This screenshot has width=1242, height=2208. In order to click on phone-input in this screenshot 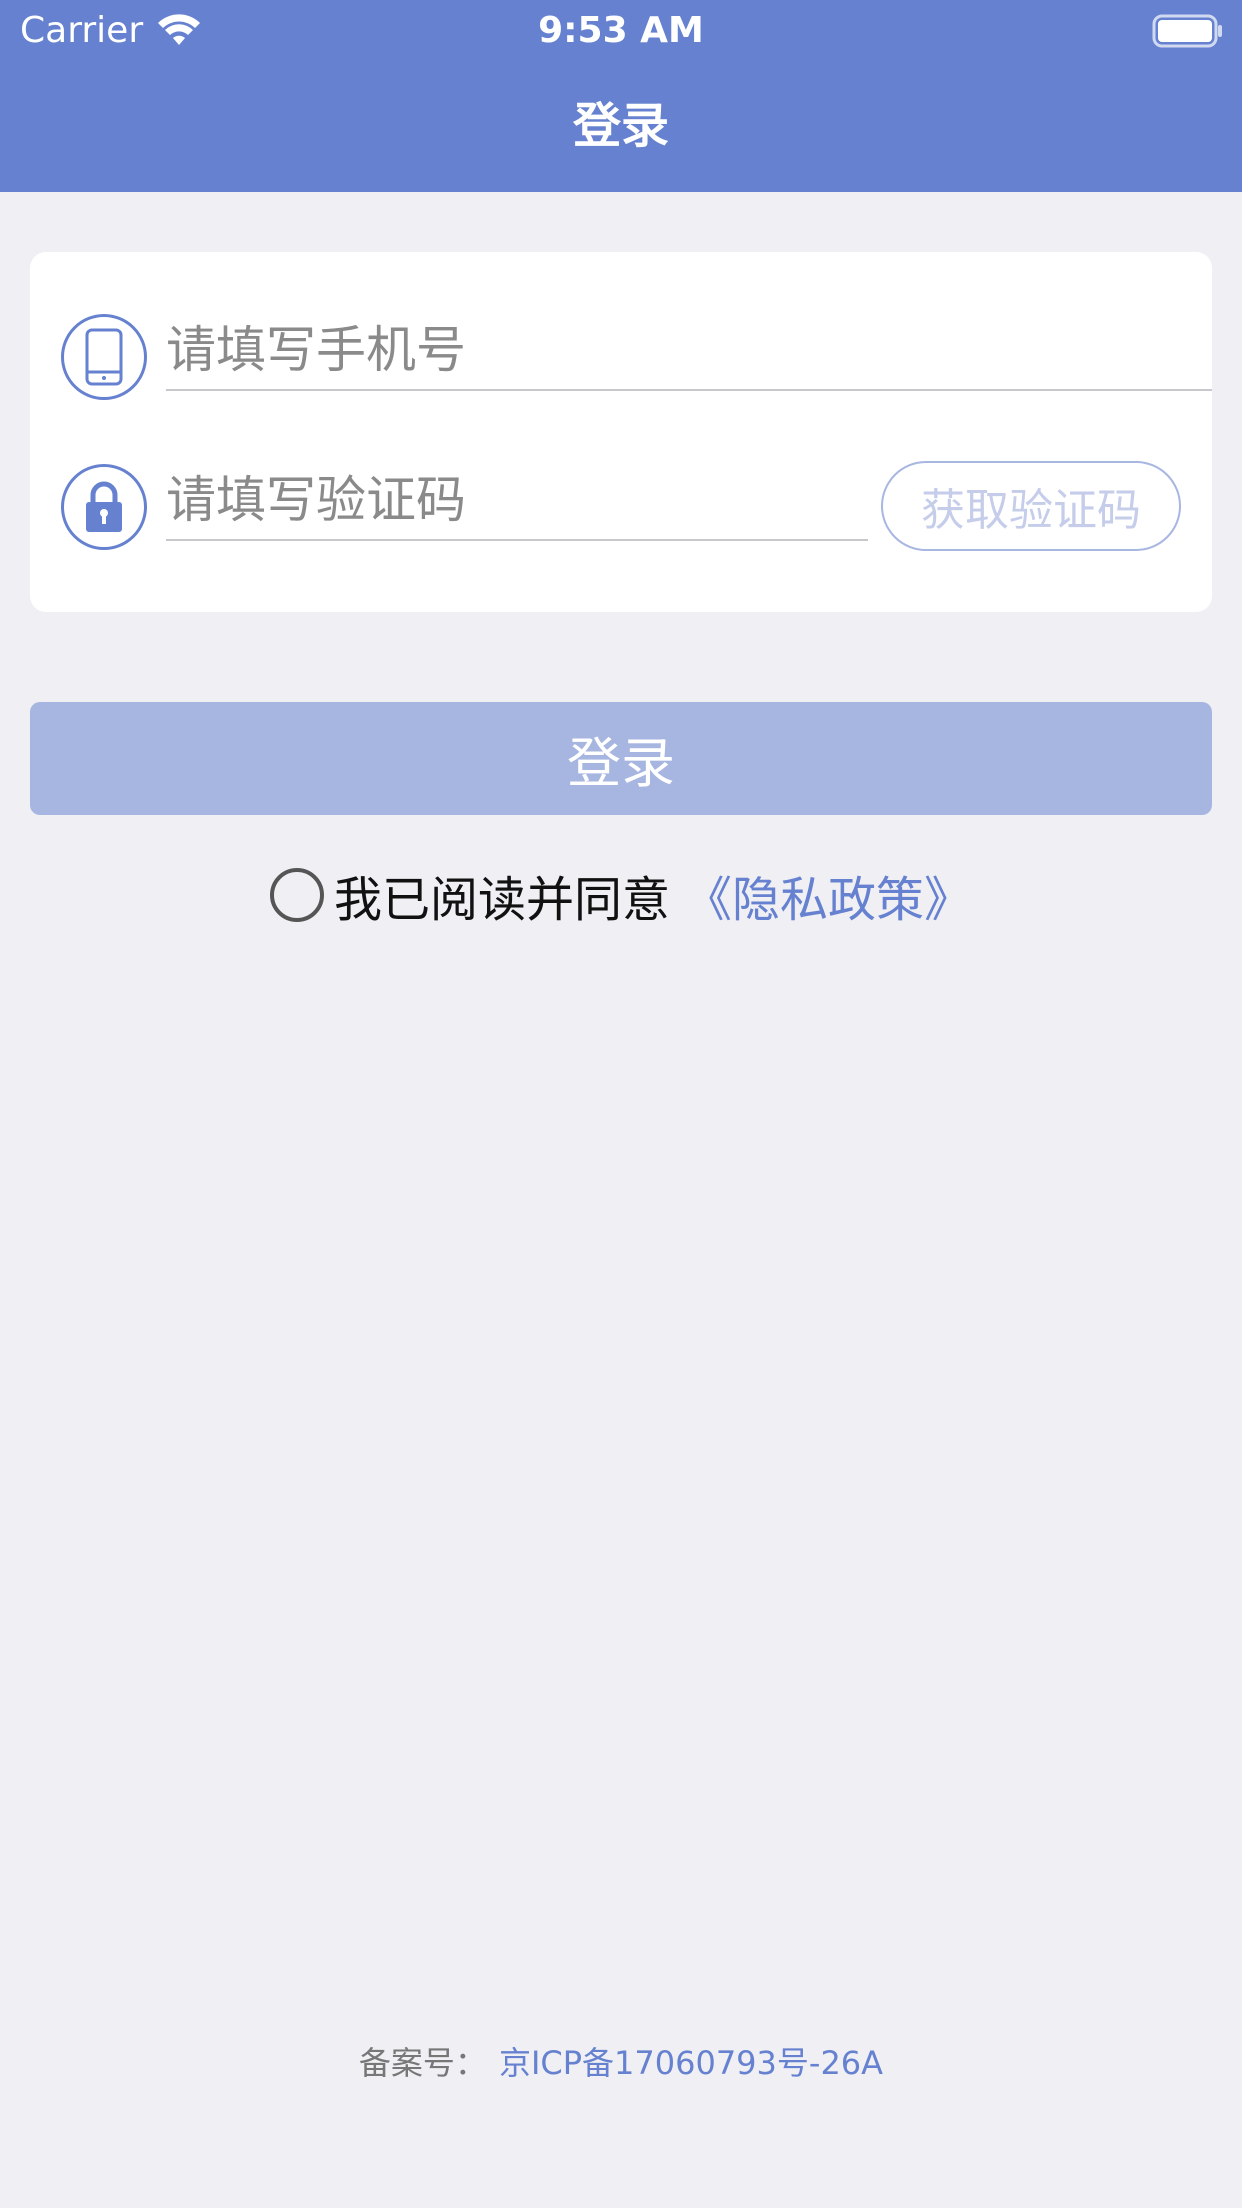, I will do `click(689, 350)`.